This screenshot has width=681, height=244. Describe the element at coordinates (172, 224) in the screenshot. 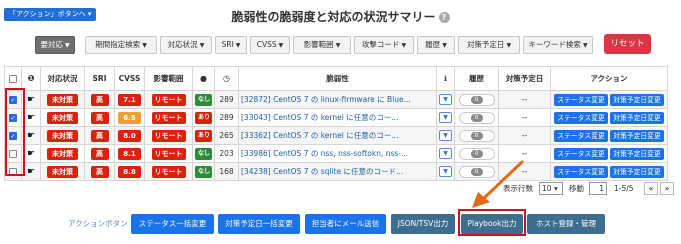

I see `bulk-status-change-button: ステータス一括変更` at that location.